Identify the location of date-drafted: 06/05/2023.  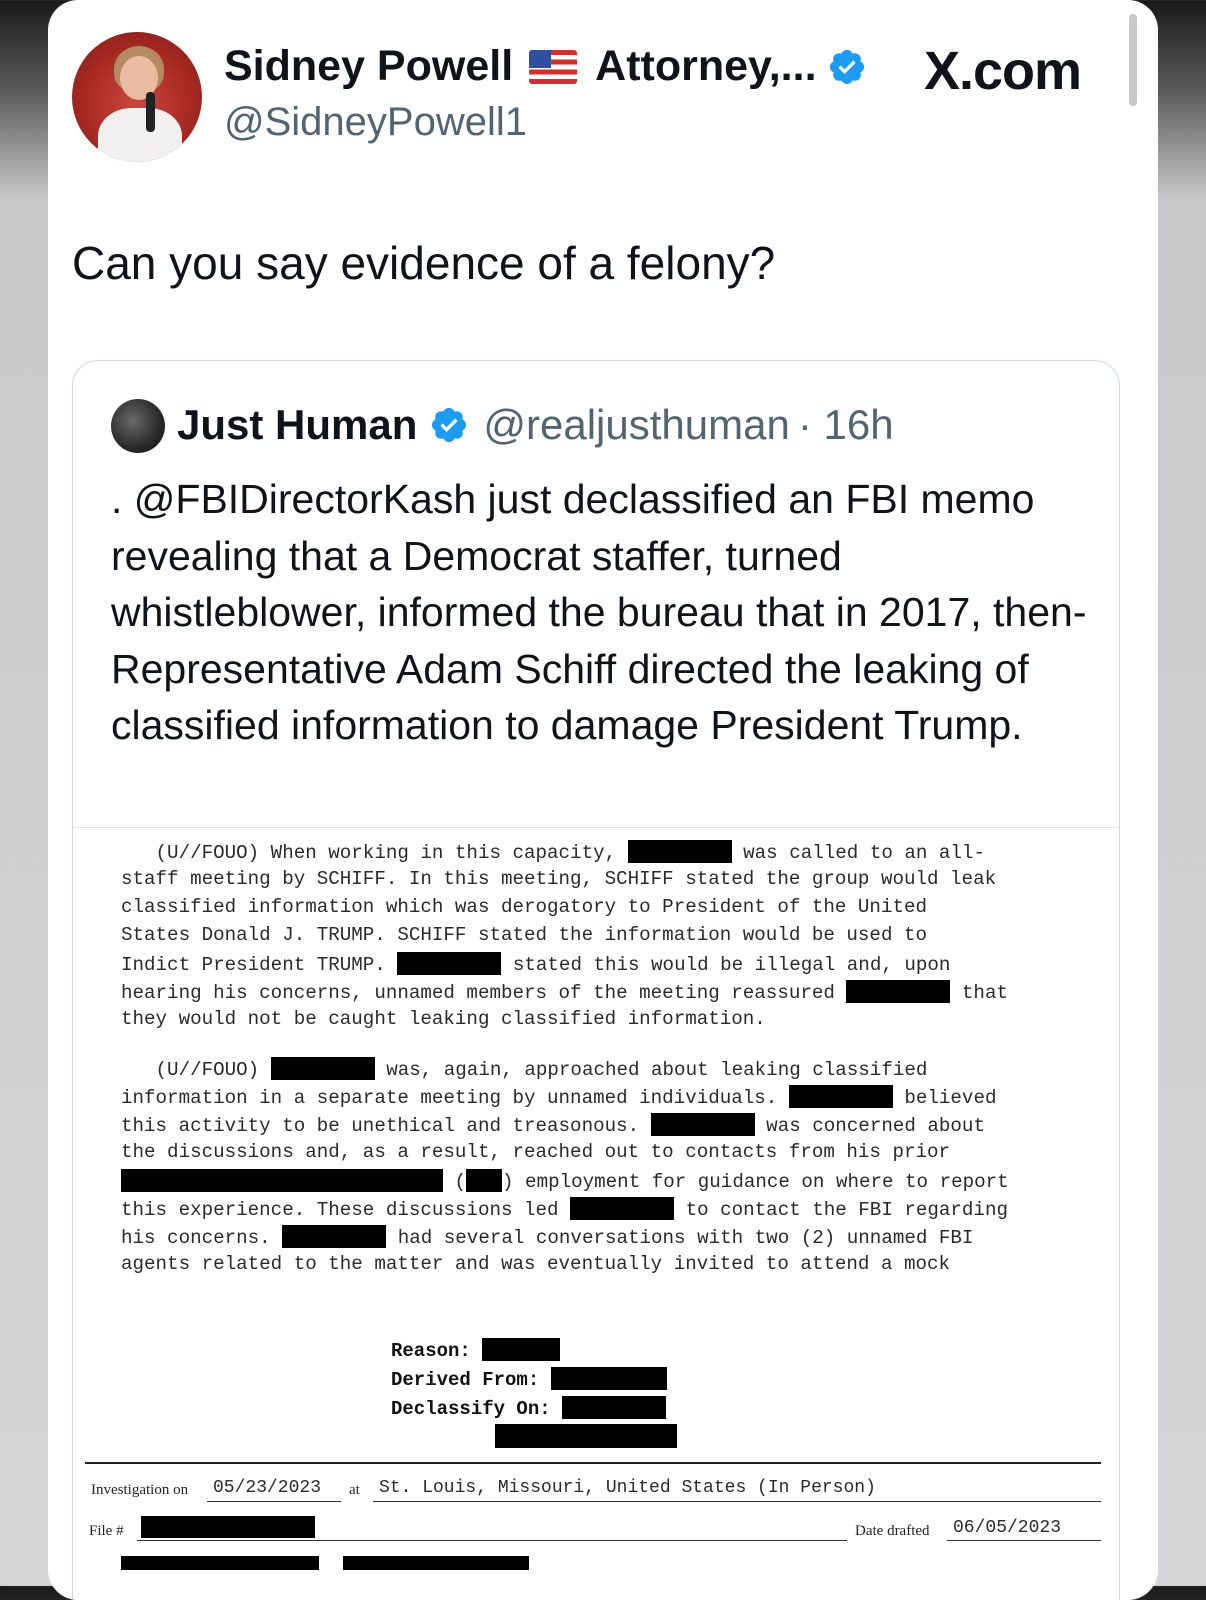
(1007, 1528).